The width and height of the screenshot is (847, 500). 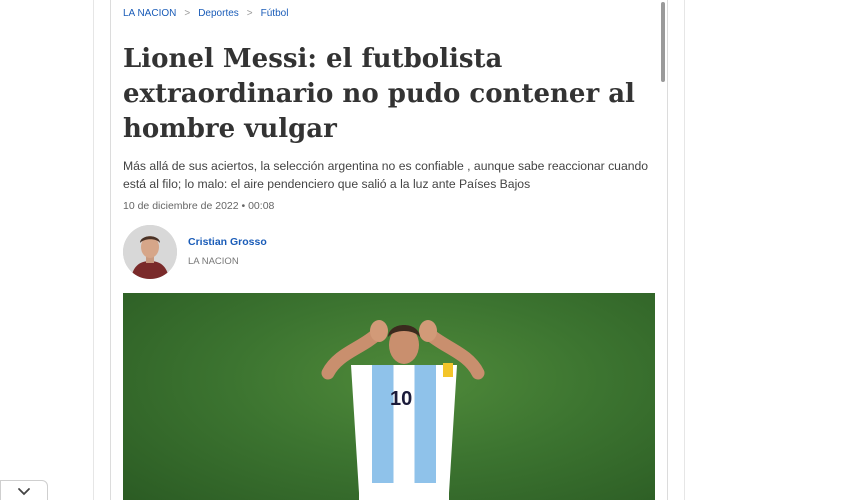 What do you see at coordinates (230, 129) in the screenshot?
I see `headline-line-3: hombre vulgar` at bounding box center [230, 129].